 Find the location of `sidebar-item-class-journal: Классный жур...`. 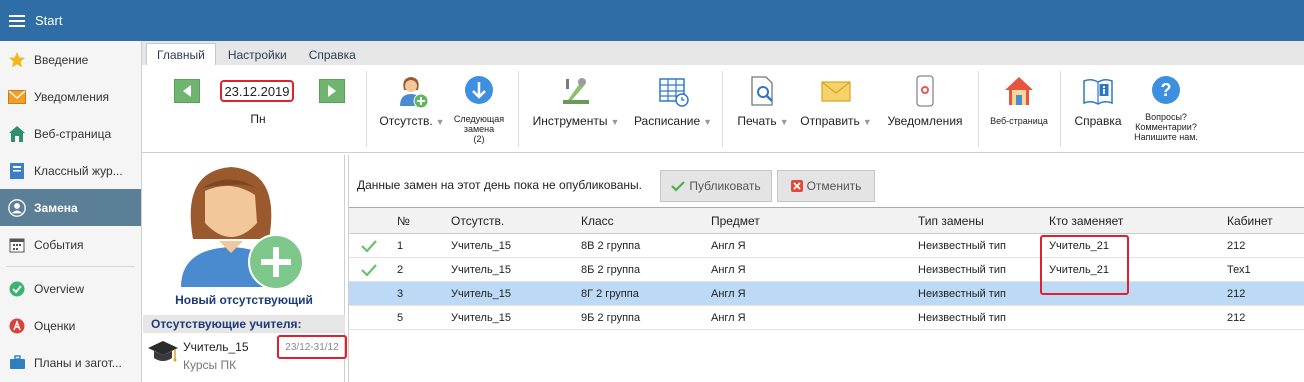

sidebar-item-class-journal: Классный жур... is located at coordinates (70, 170).